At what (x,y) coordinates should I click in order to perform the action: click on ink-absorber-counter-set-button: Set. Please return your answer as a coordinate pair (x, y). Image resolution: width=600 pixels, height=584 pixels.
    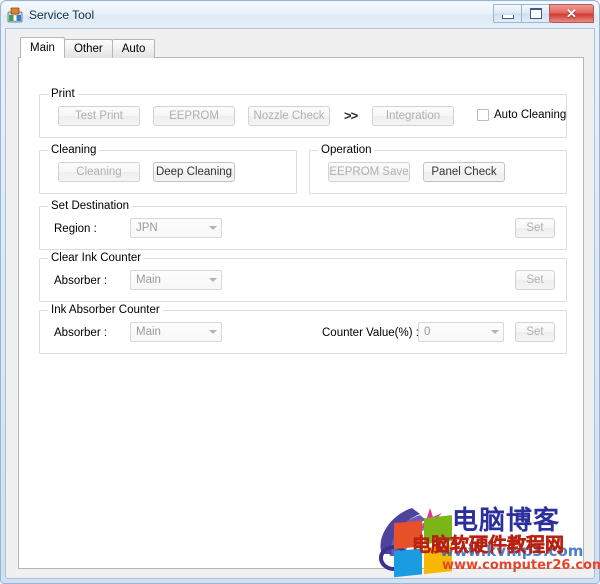
    Looking at the image, I should click on (535, 332).